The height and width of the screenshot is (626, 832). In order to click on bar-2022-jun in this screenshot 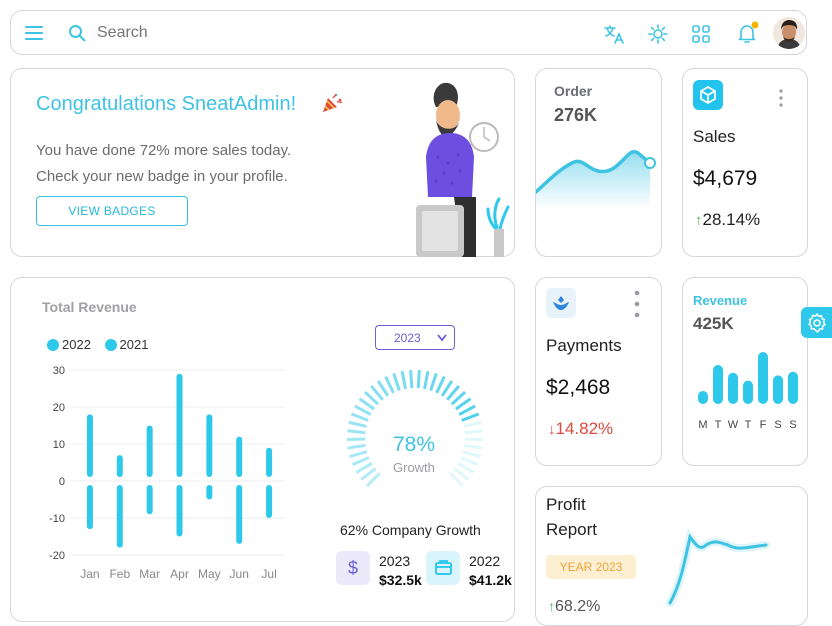, I will do `click(239, 457)`.